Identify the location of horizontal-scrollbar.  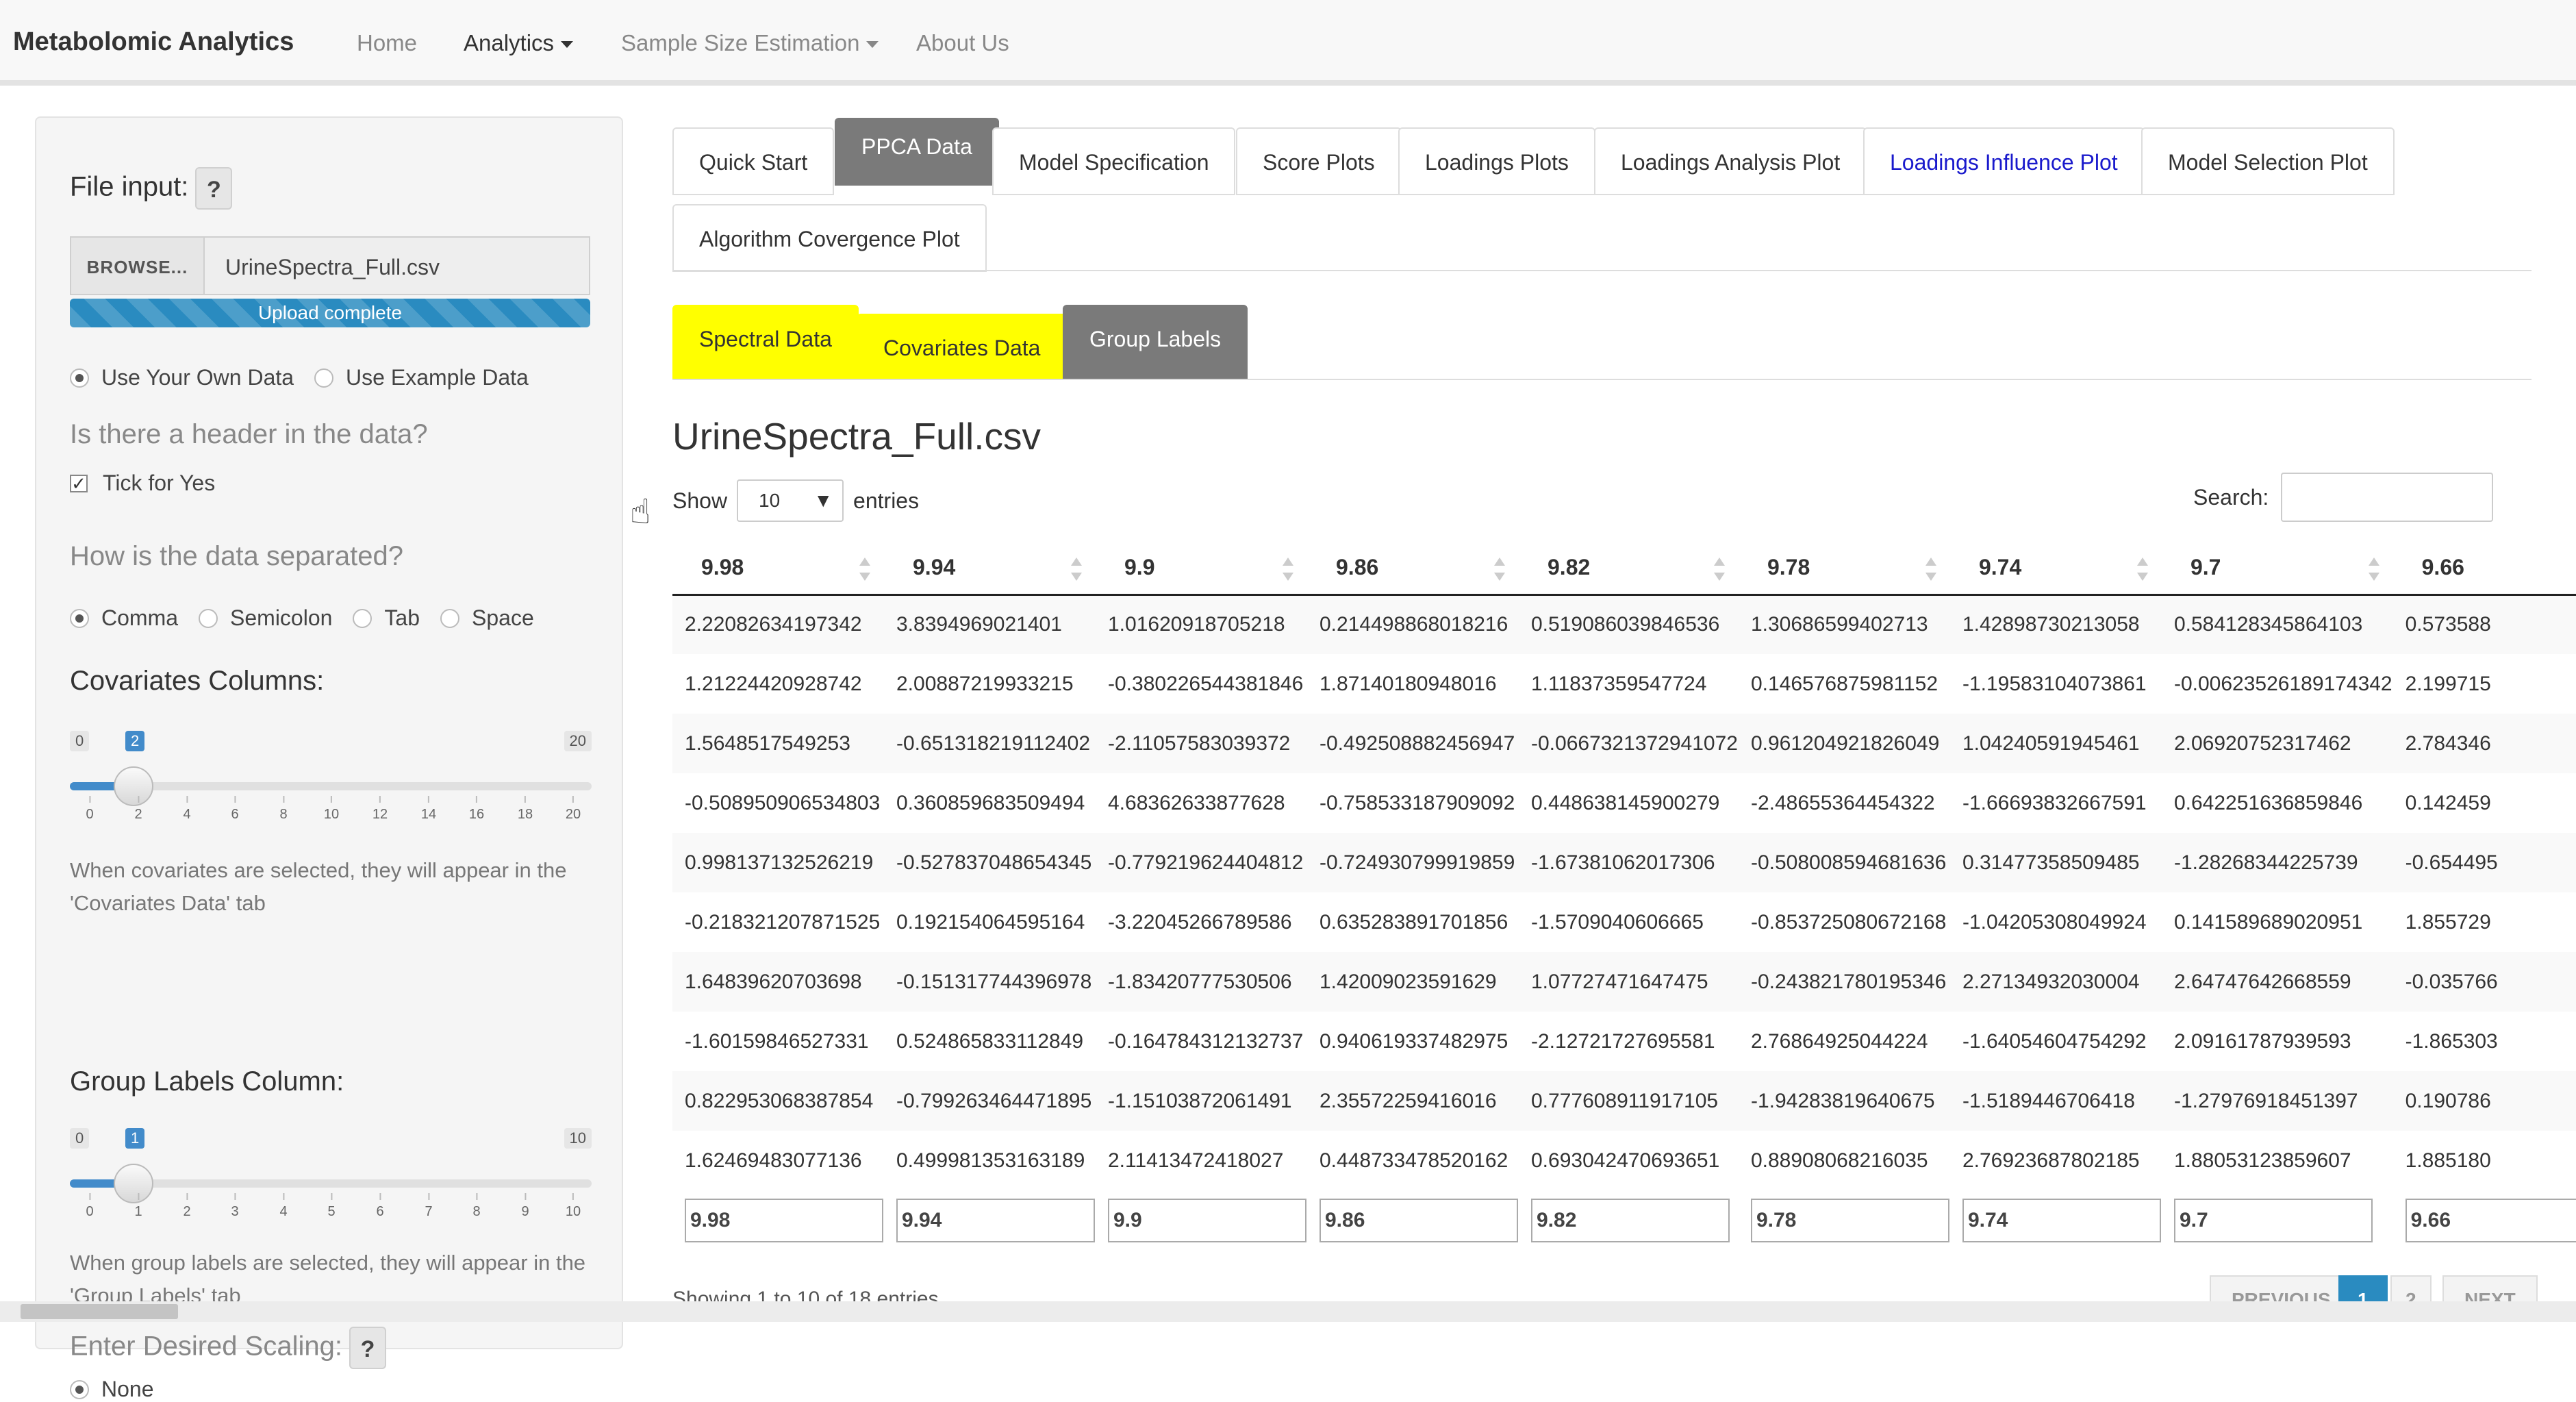
(1288, 1312).